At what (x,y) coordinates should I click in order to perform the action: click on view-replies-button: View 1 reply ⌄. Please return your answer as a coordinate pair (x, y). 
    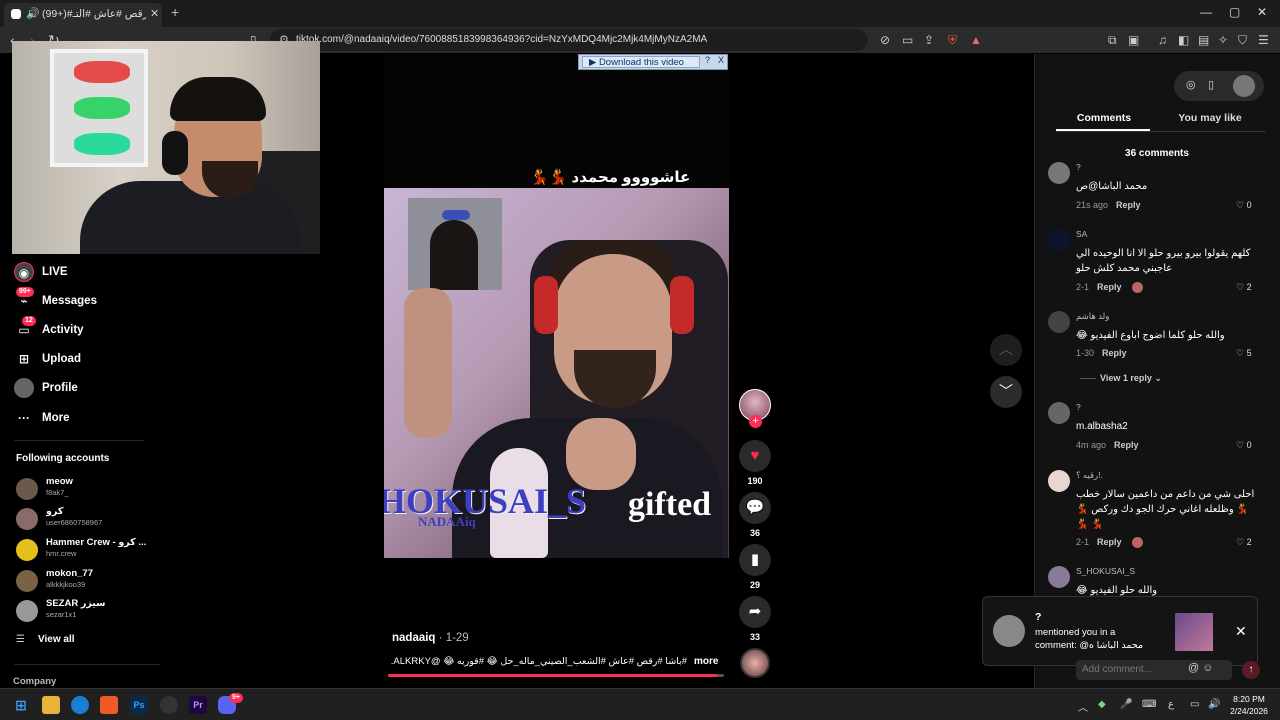
    Looking at the image, I should click on (1121, 378).